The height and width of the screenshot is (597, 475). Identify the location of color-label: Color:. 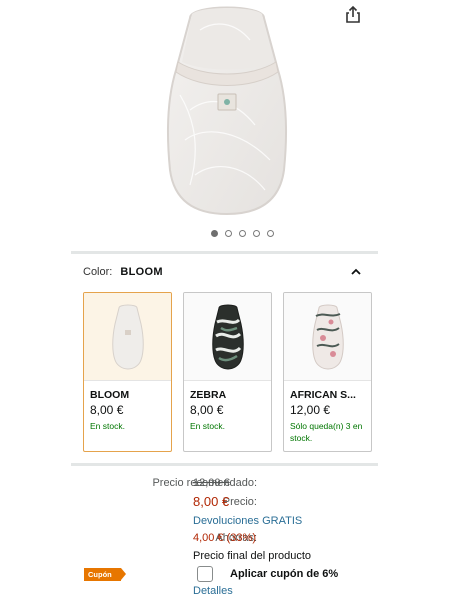
(98, 272).